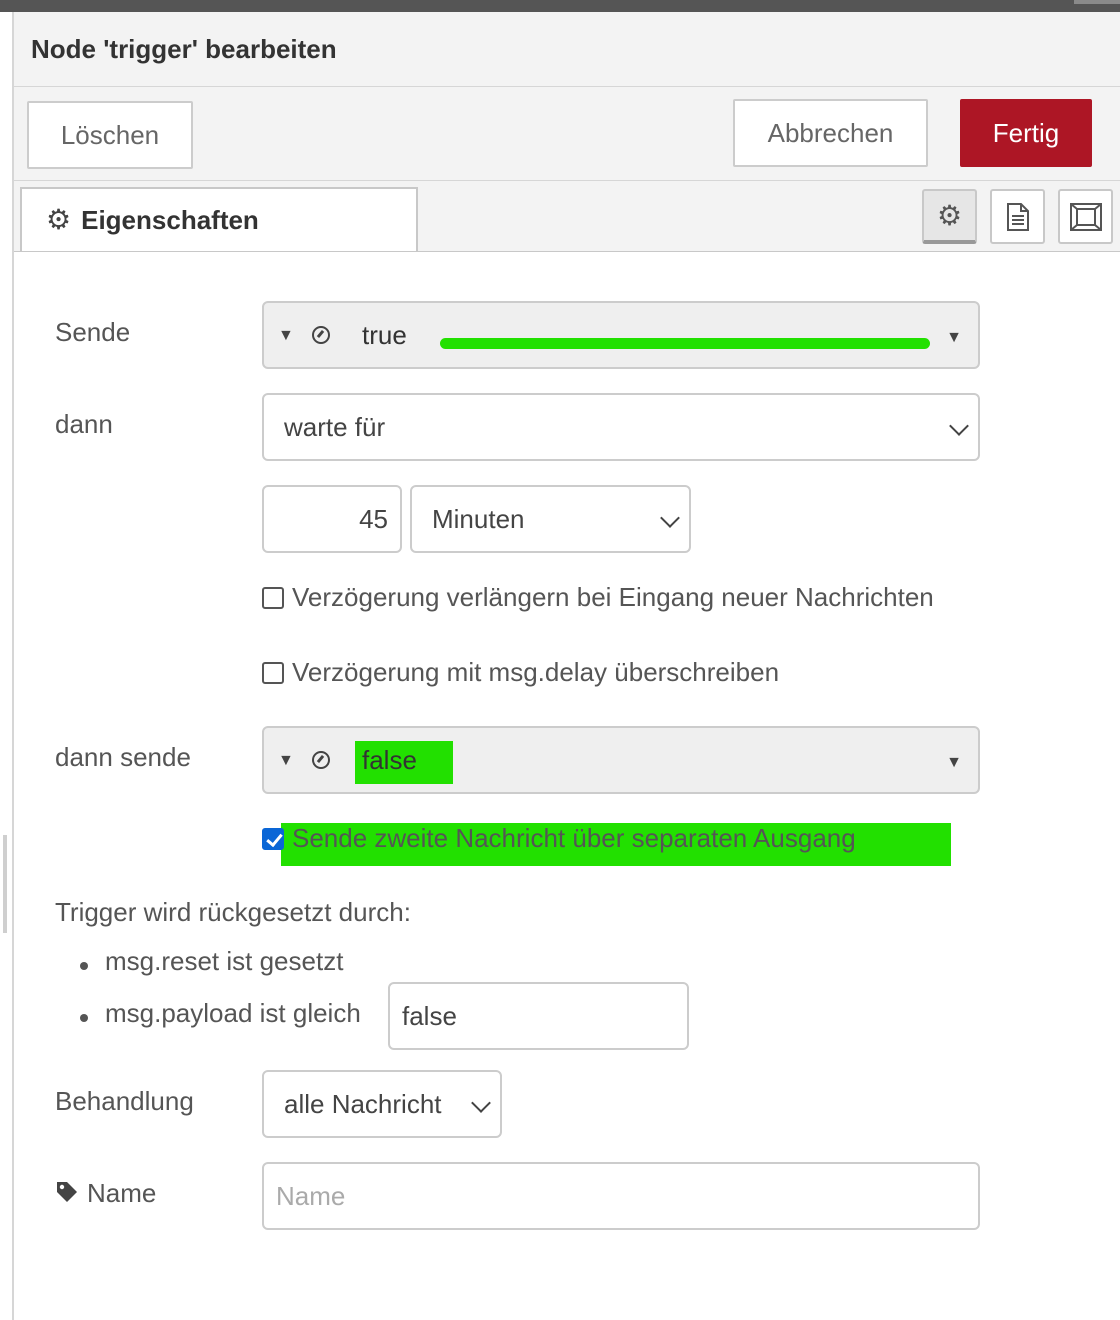  I want to click on description-icon, so click(1017, 216).